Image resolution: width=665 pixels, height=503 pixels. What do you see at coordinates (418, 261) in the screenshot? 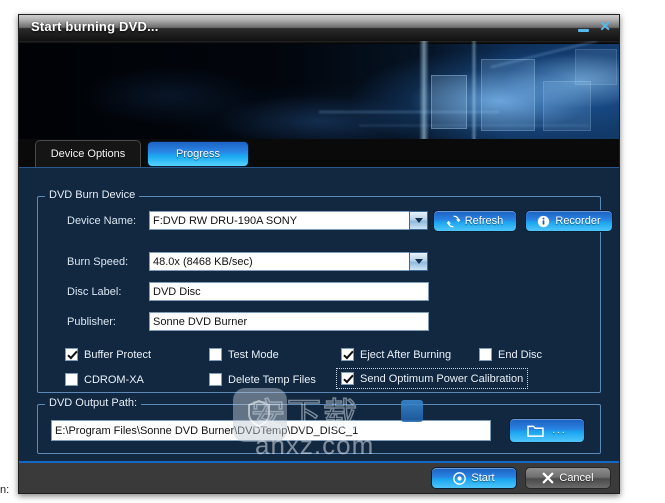
I see `burn-speed-dropdown-arrow` at bounding box center [418, 261].